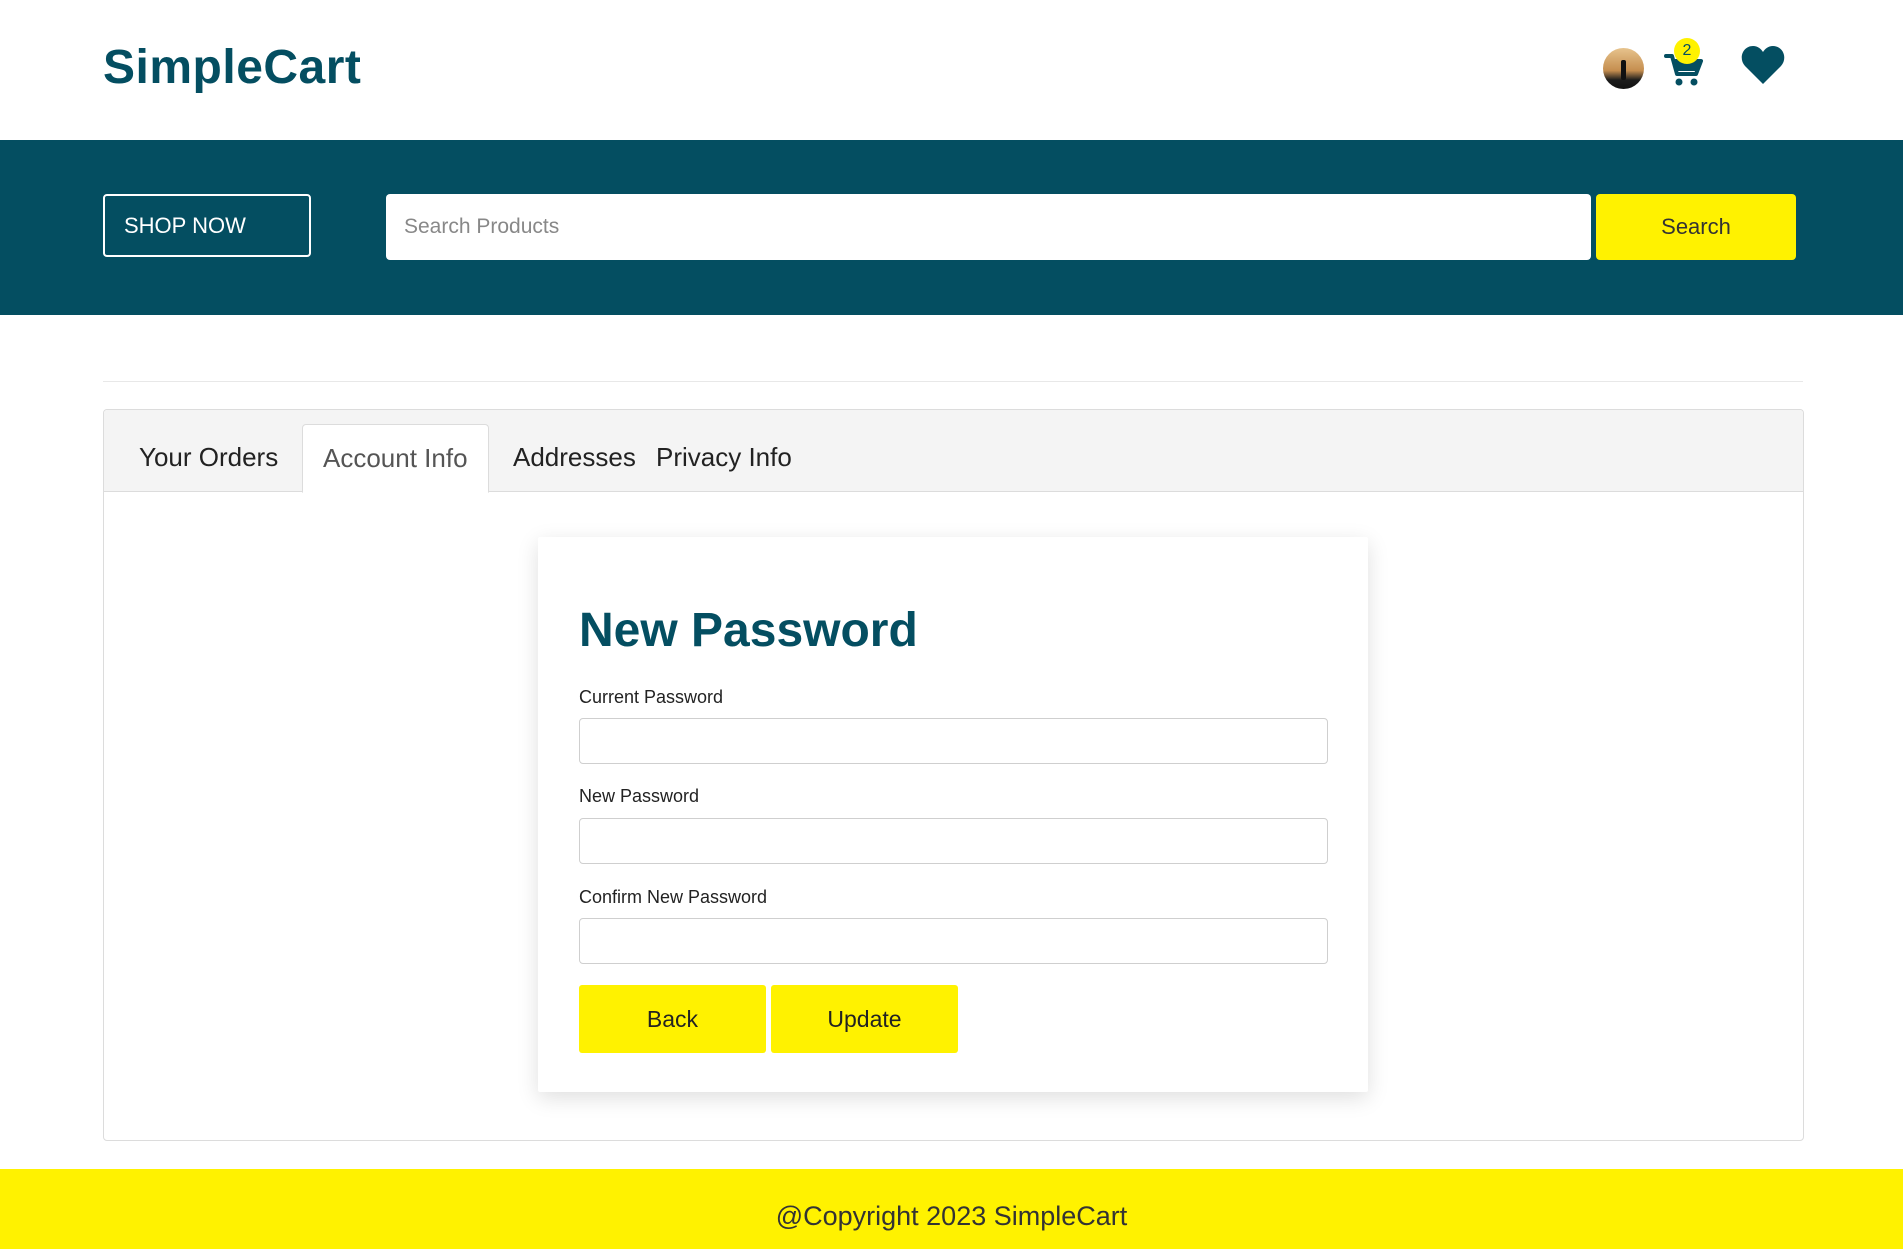 The image size is (1903, 1249). What do you see at coordinates (395, 458) in the screenshot?
I see `tab-account-info: Account Info` at bounding box center [395, 458].